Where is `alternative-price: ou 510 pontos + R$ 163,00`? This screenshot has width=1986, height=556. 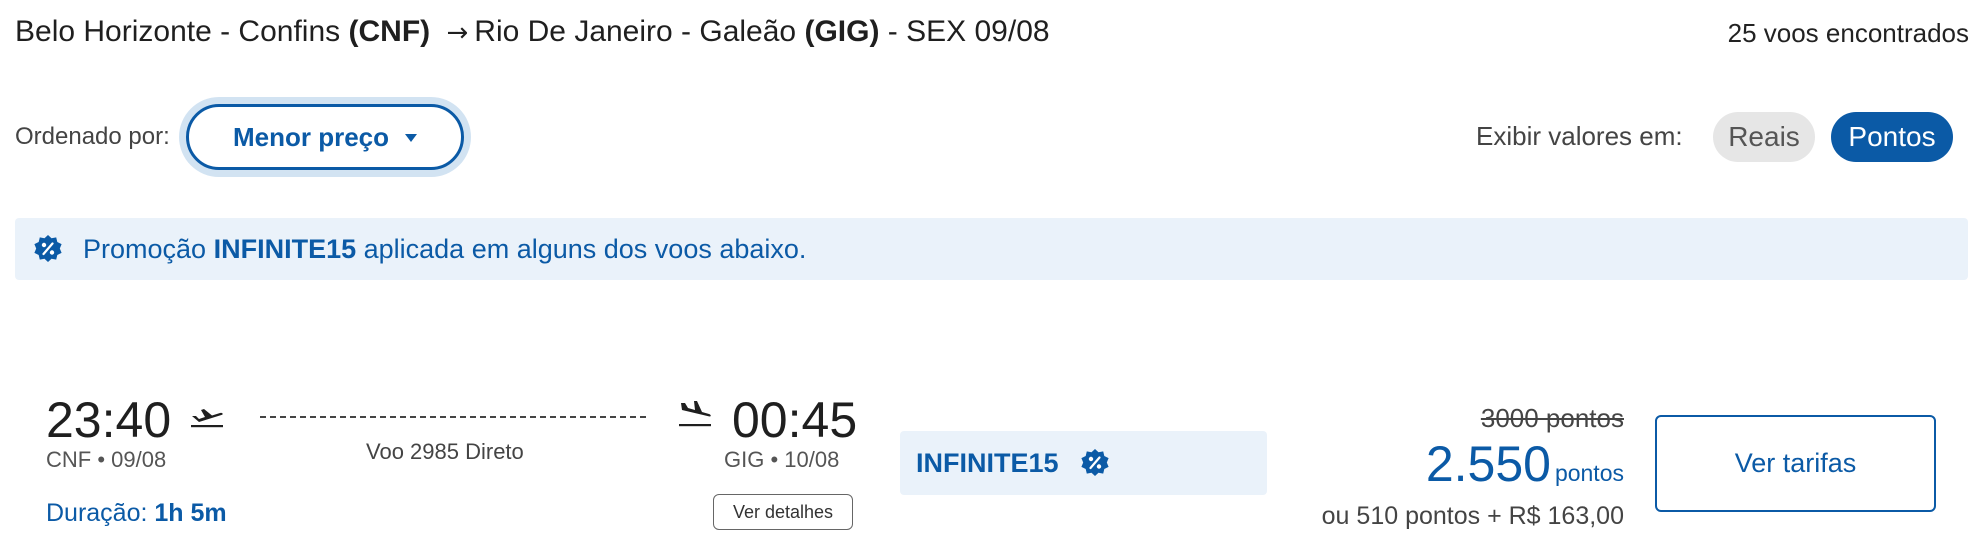
alternative-price: ou 510 pontos + R$ 163,00 is located at coordinates (1472, 516).